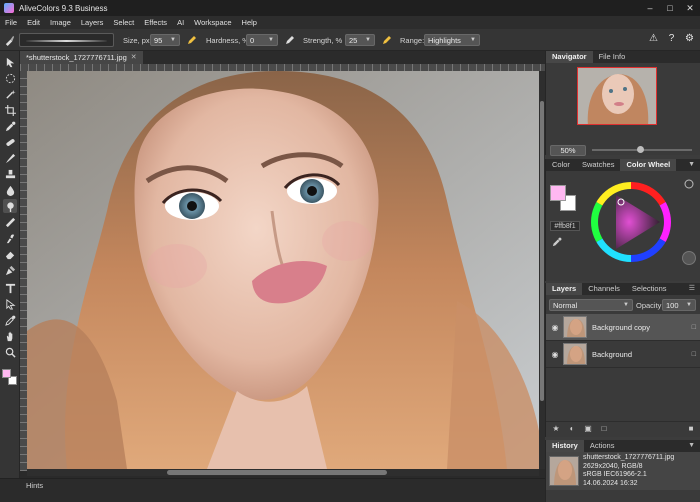 This screenshot has height=502, width=700. I want to click on zoom-dropdown: 50%, so click(568, 150).